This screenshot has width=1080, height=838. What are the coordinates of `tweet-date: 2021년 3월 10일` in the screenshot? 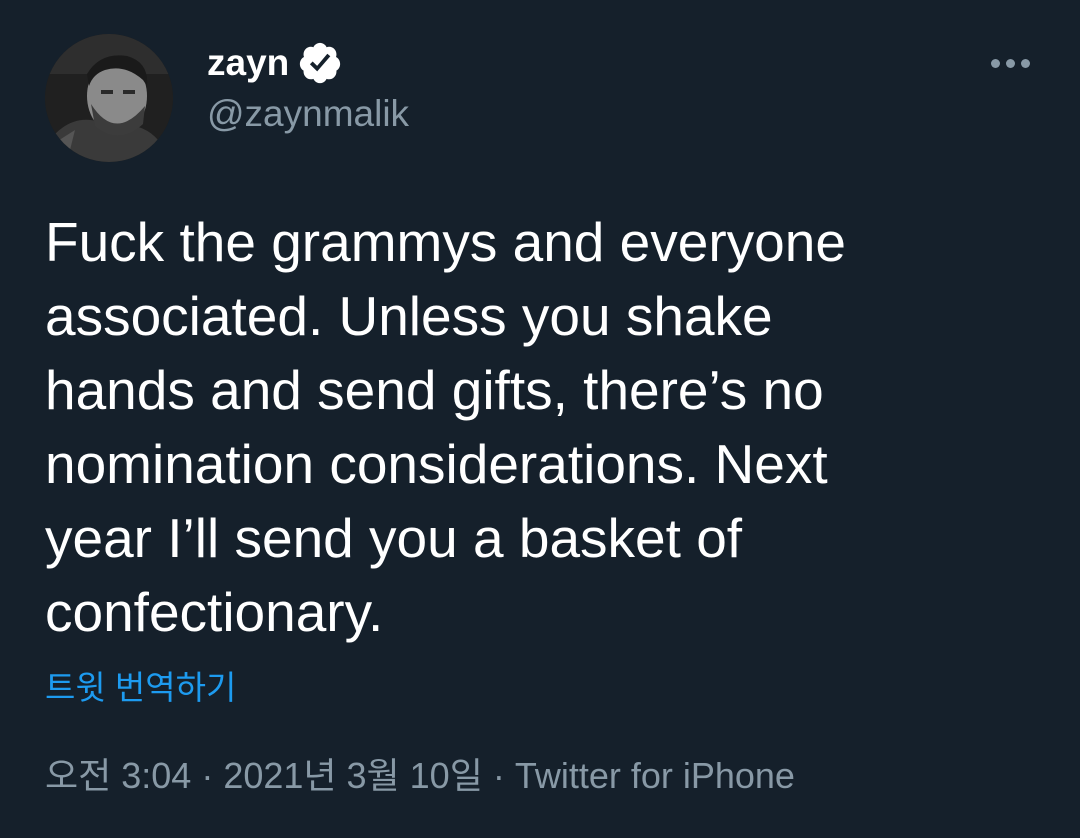 It's located at (353, 775).